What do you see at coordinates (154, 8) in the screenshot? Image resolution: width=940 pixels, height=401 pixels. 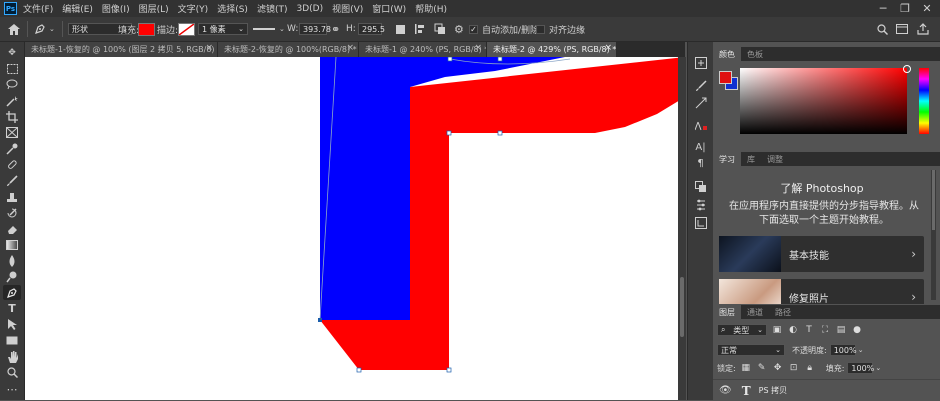 I see `menu-layer: 图层(L)` at bounding box center [154, 8].